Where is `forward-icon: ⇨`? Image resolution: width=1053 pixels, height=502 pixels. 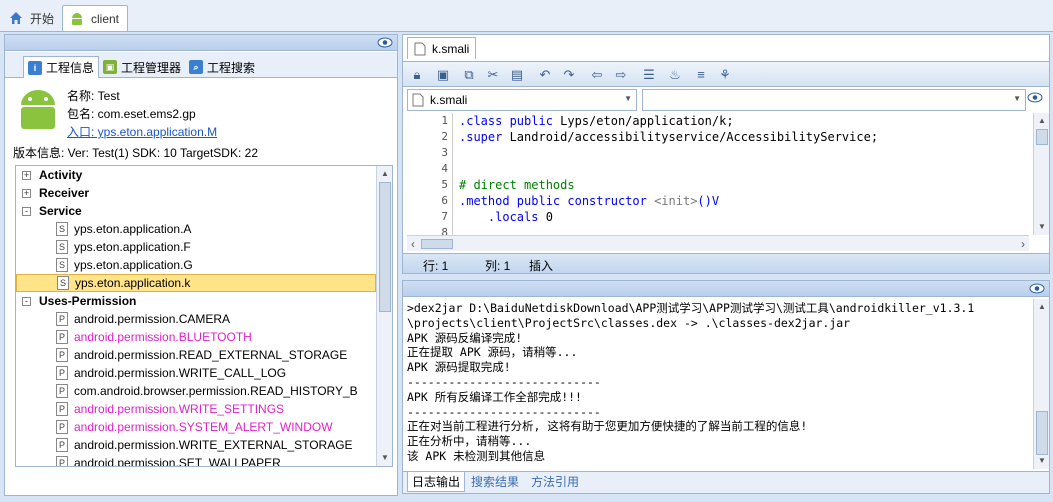 forward-icon: ⇨ is located at coordinates (621, 75).